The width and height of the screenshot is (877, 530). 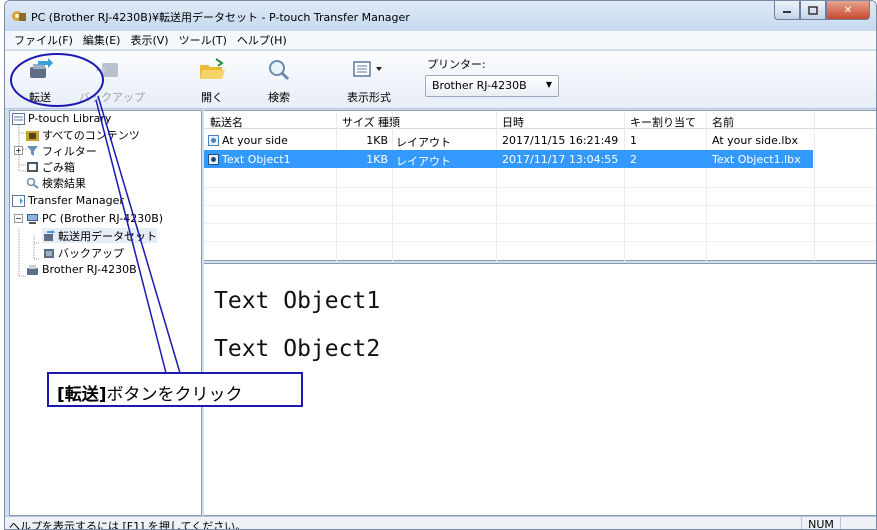 I want to click on search-results-icon, so click(x=32, y=183).